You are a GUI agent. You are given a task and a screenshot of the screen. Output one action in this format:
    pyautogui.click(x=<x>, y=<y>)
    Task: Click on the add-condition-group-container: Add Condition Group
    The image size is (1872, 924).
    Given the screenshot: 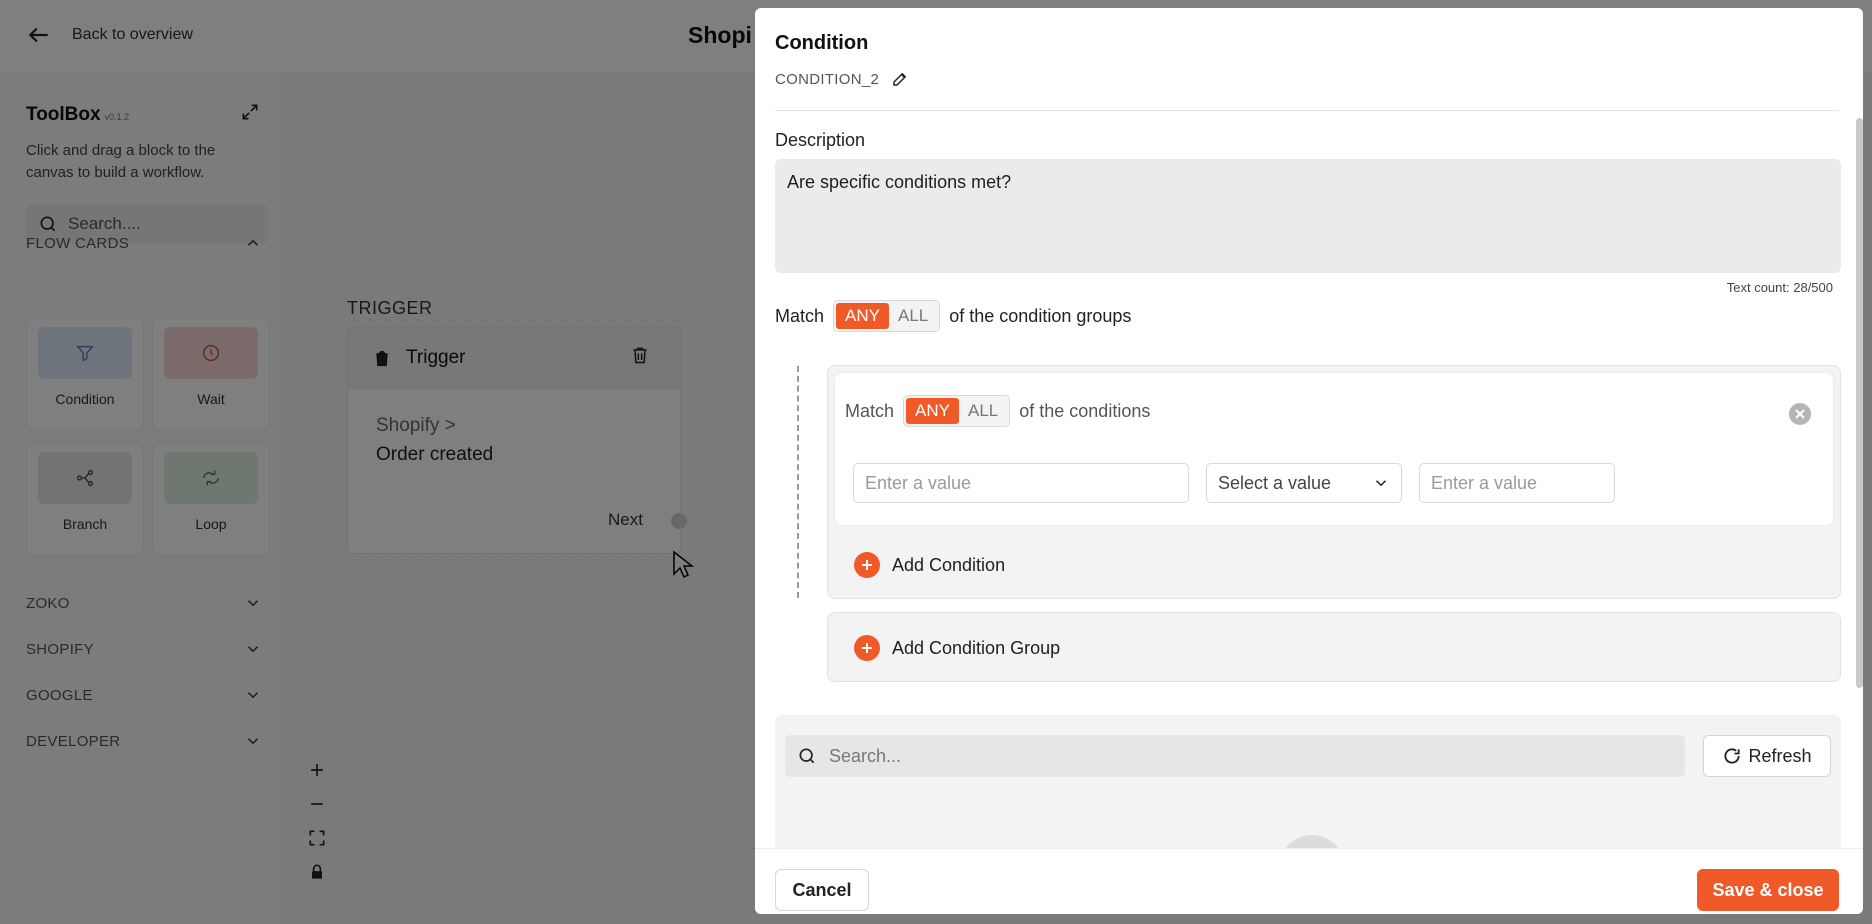 What is the action you would take?
    pyautogui.click(x=1334, y=647)
    